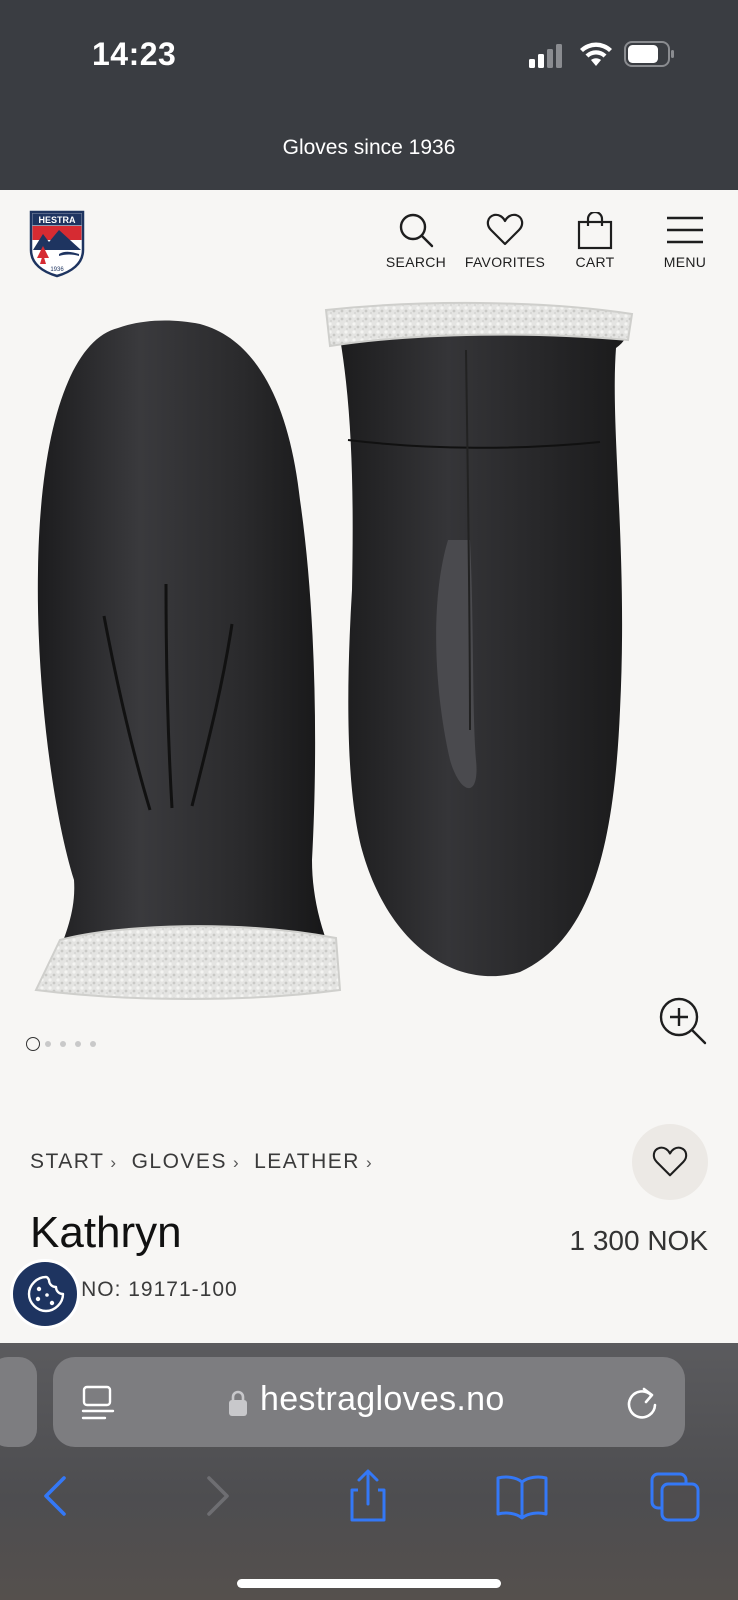 This screenshot has width=738, height=1600. What do you see at coordinates (649, 54) in the screenshot?
I see `battery-icon` at bounding box center [649, 54].